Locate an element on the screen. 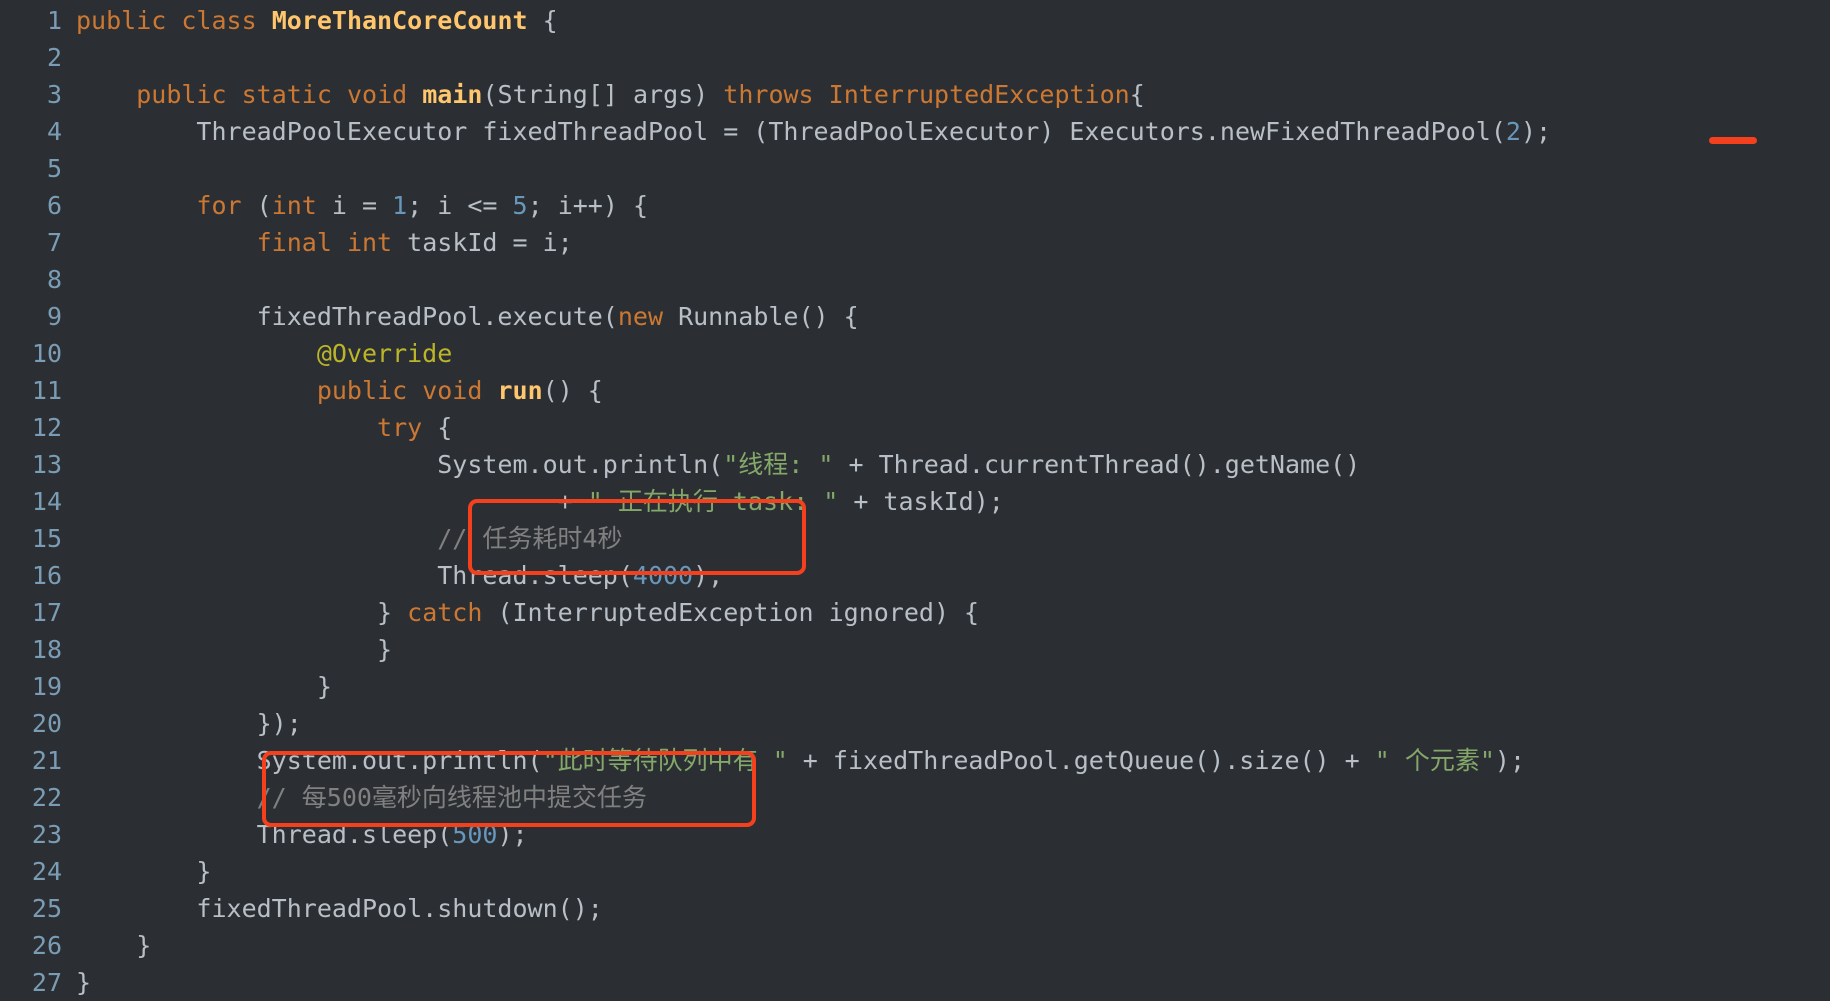 This screenshot has height=1001, width=1830. line-number: 14 is located at coordinates (46, 501).